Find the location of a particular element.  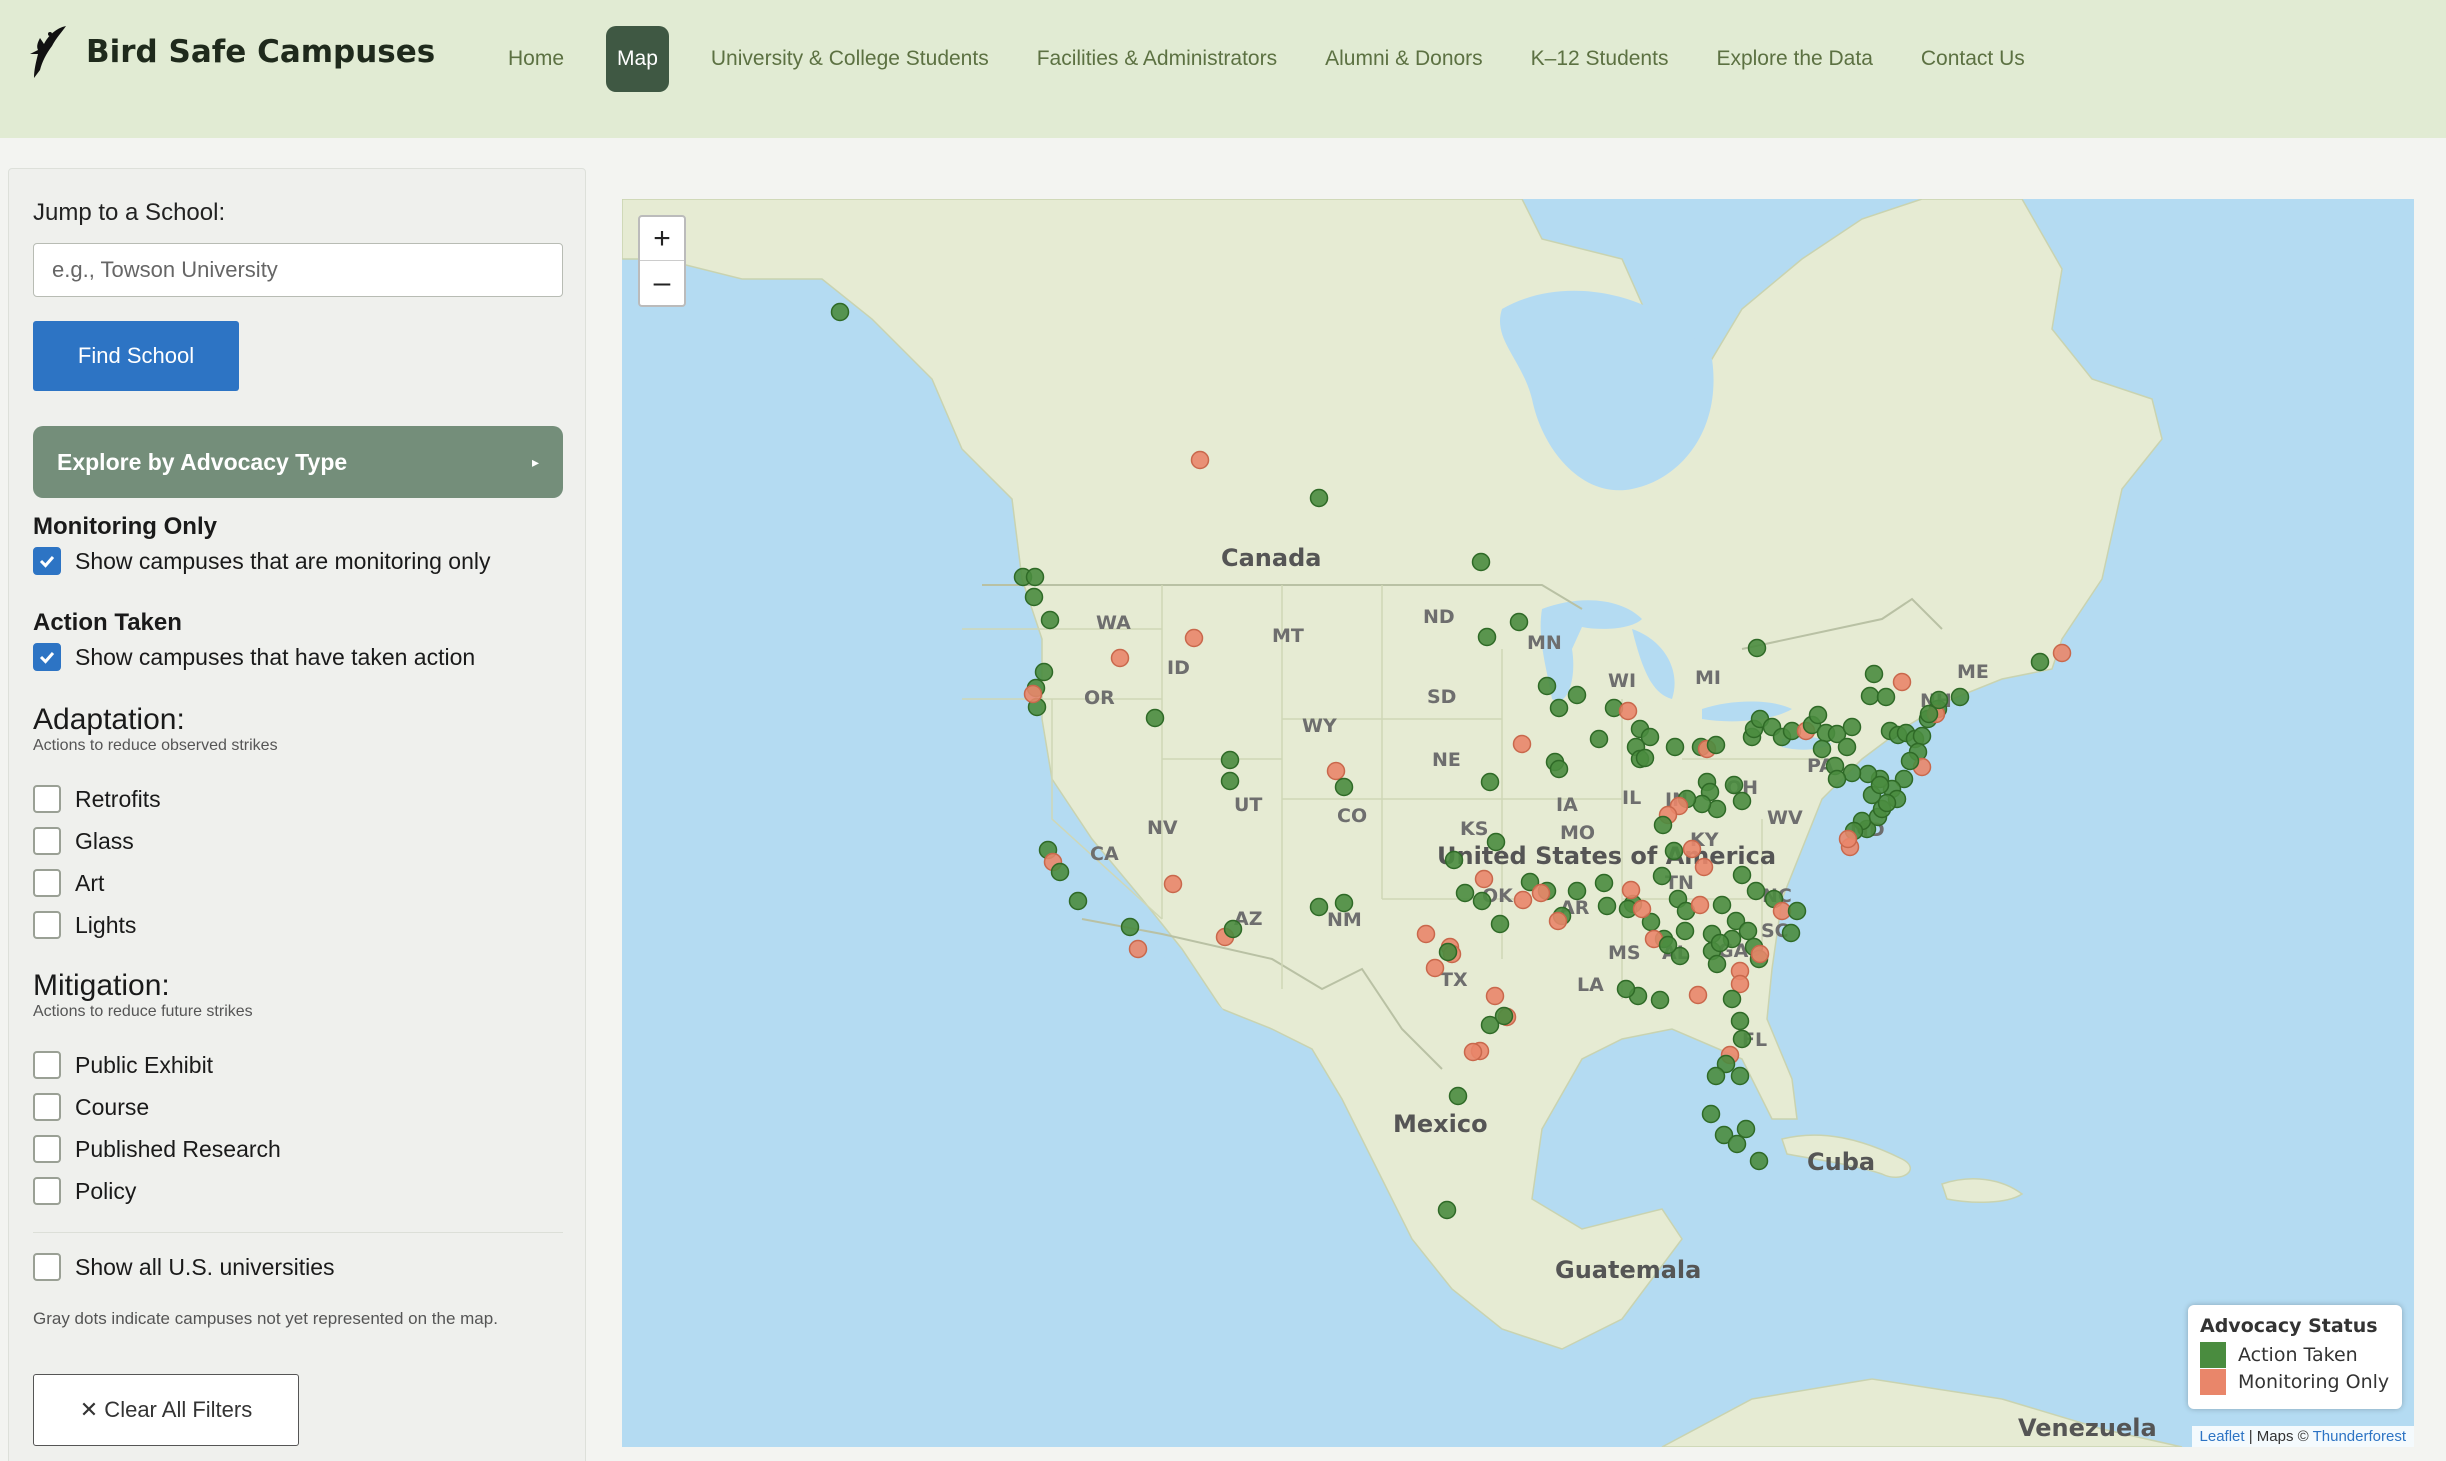

retrofits-checkbox is located at coordinates (47, 799).